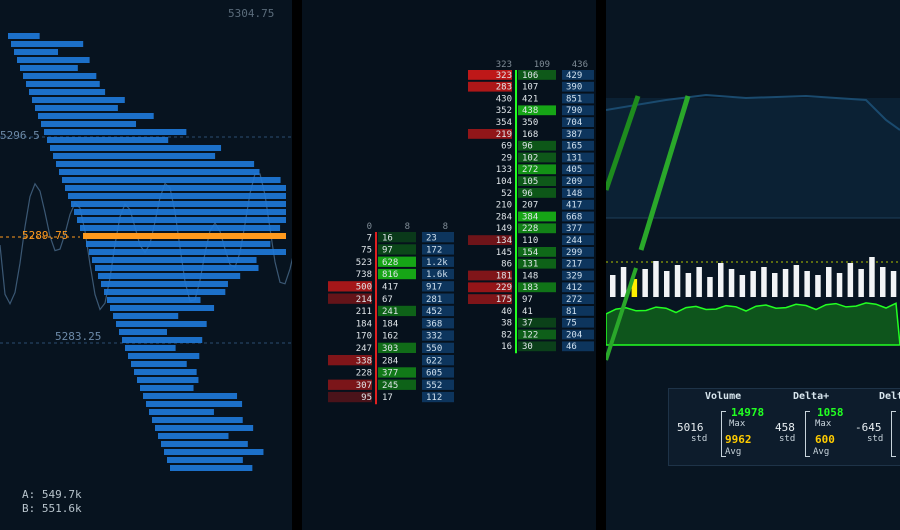  What do you see at coordinates (434, 398) in the screenshot?
I see `left-vol-text: 112` at bounding box center [434, 398].